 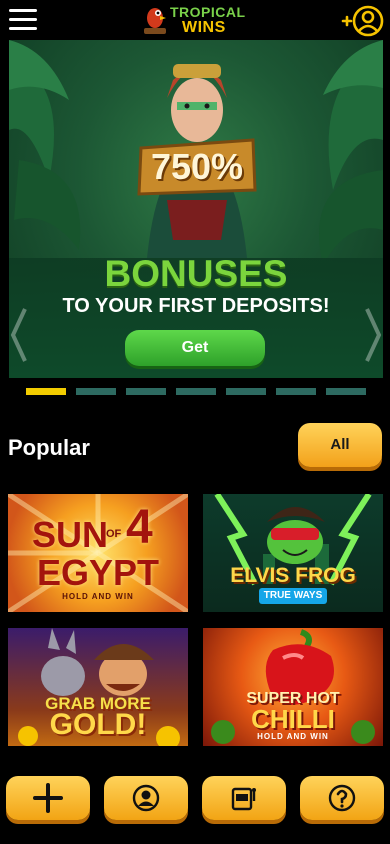 I want to click on game-title-part-b: GOLD!, so click(x=98, y=724).